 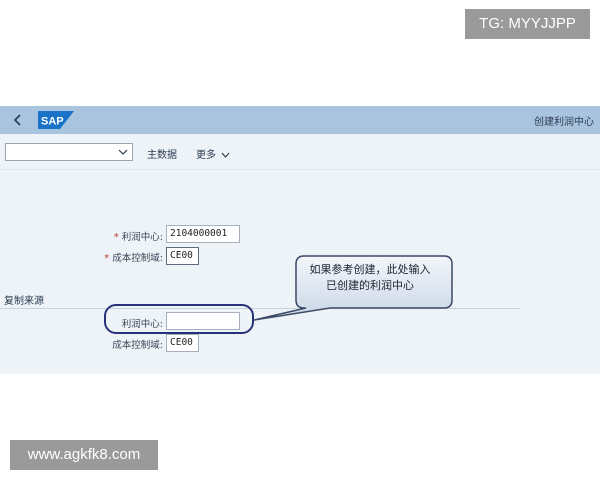 I want to click on app-title: 创建利润中心, so click(x=564, y=122).